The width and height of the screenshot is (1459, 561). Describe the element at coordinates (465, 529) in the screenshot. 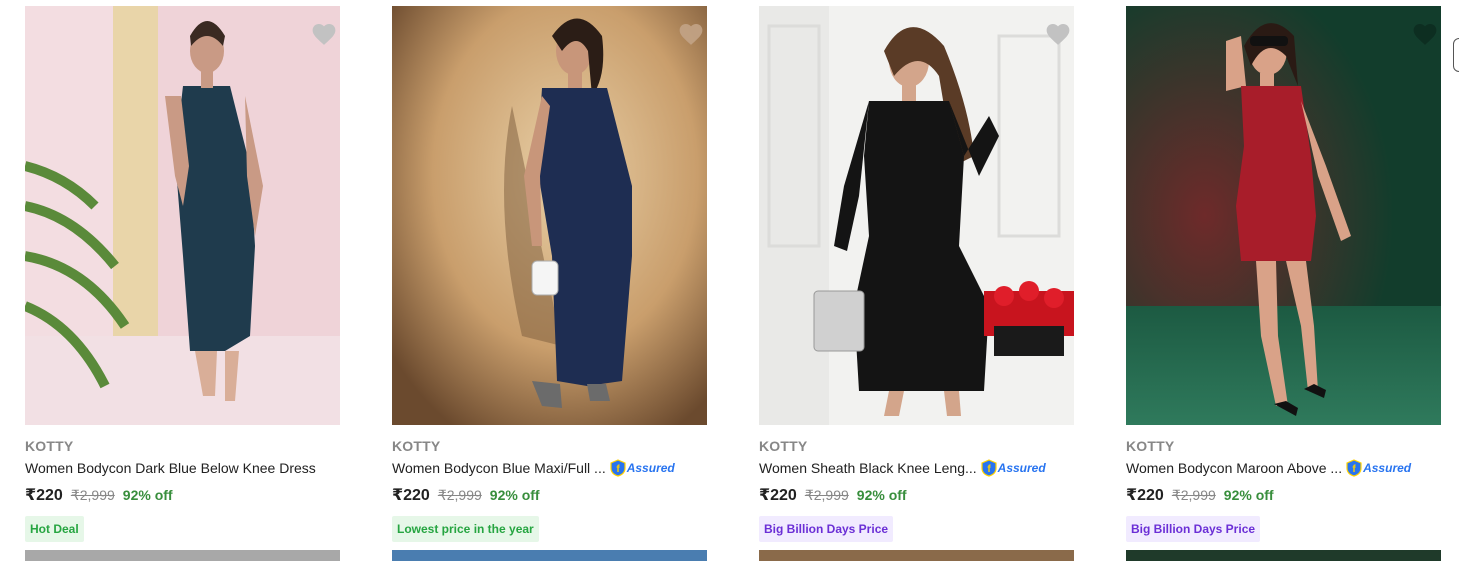

I see `deal-badge: Lowest price in the year` at that location.